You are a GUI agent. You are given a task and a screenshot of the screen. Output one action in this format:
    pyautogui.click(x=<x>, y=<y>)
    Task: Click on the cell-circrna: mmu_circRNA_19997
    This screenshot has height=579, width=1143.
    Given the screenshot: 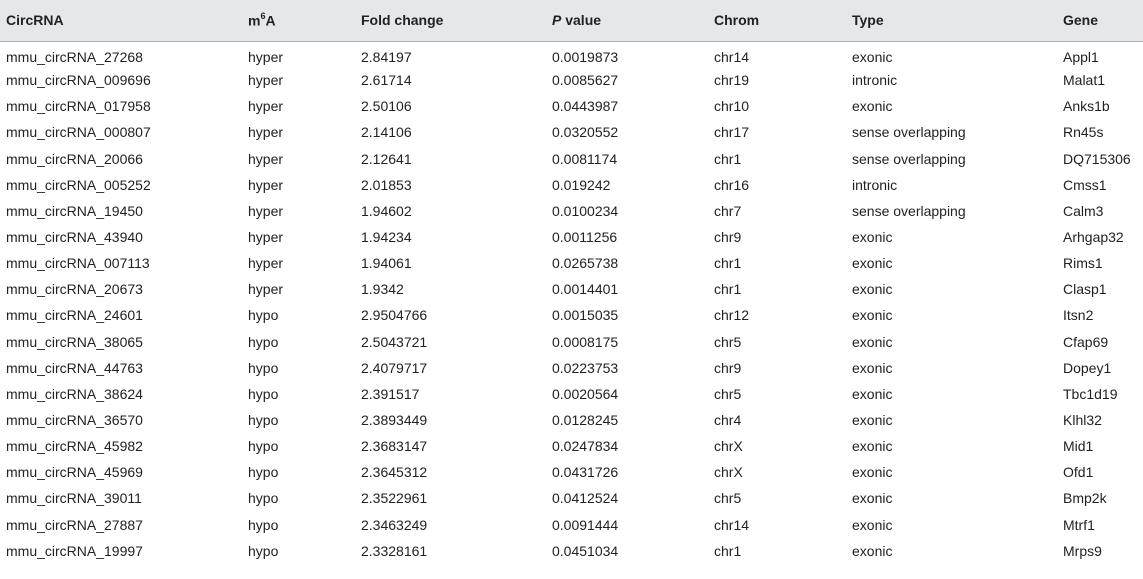 What is the action you would take?
    pyautogui.click(x=74, y=550)
    